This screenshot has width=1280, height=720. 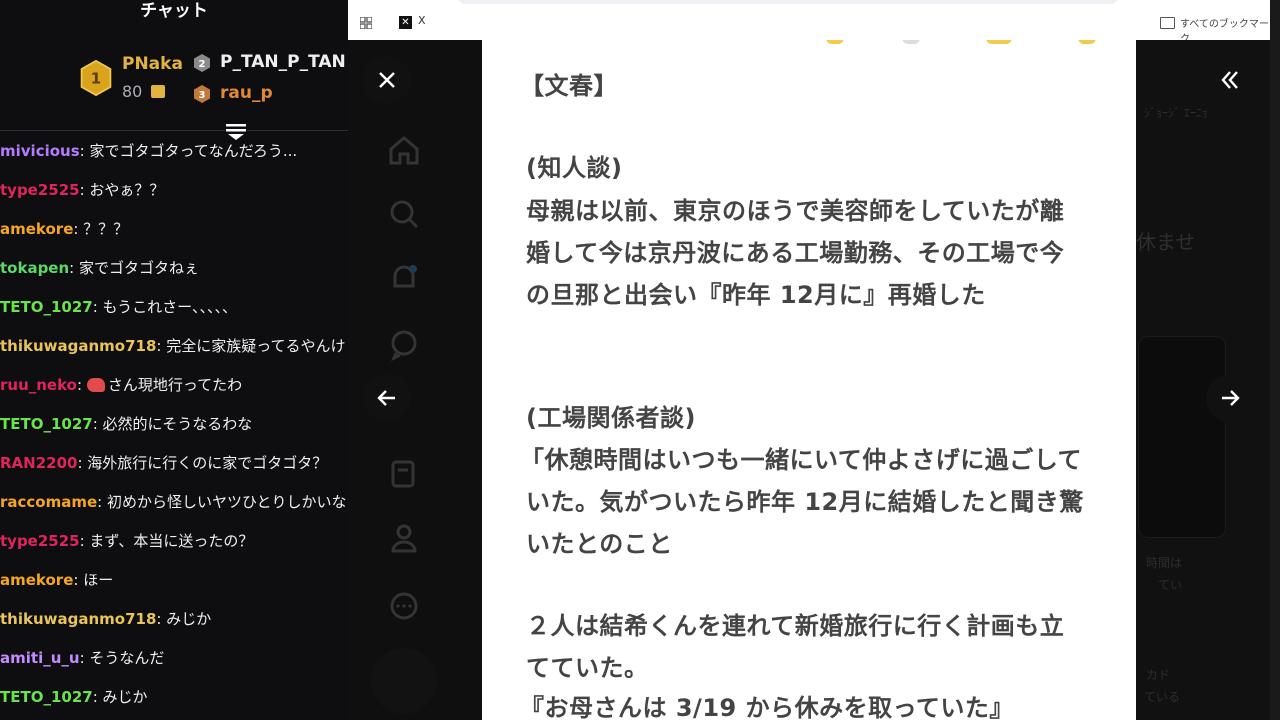 I want to click on chat-username: RAN2200, so click(x=38, y=463).